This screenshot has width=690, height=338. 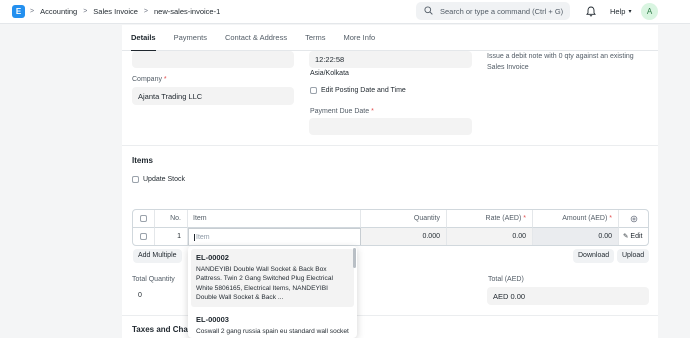 What do you see at coordinates (190, 38) in the screenshot?
I see `tab-payments: Payments` at bounding box center [190, 38].